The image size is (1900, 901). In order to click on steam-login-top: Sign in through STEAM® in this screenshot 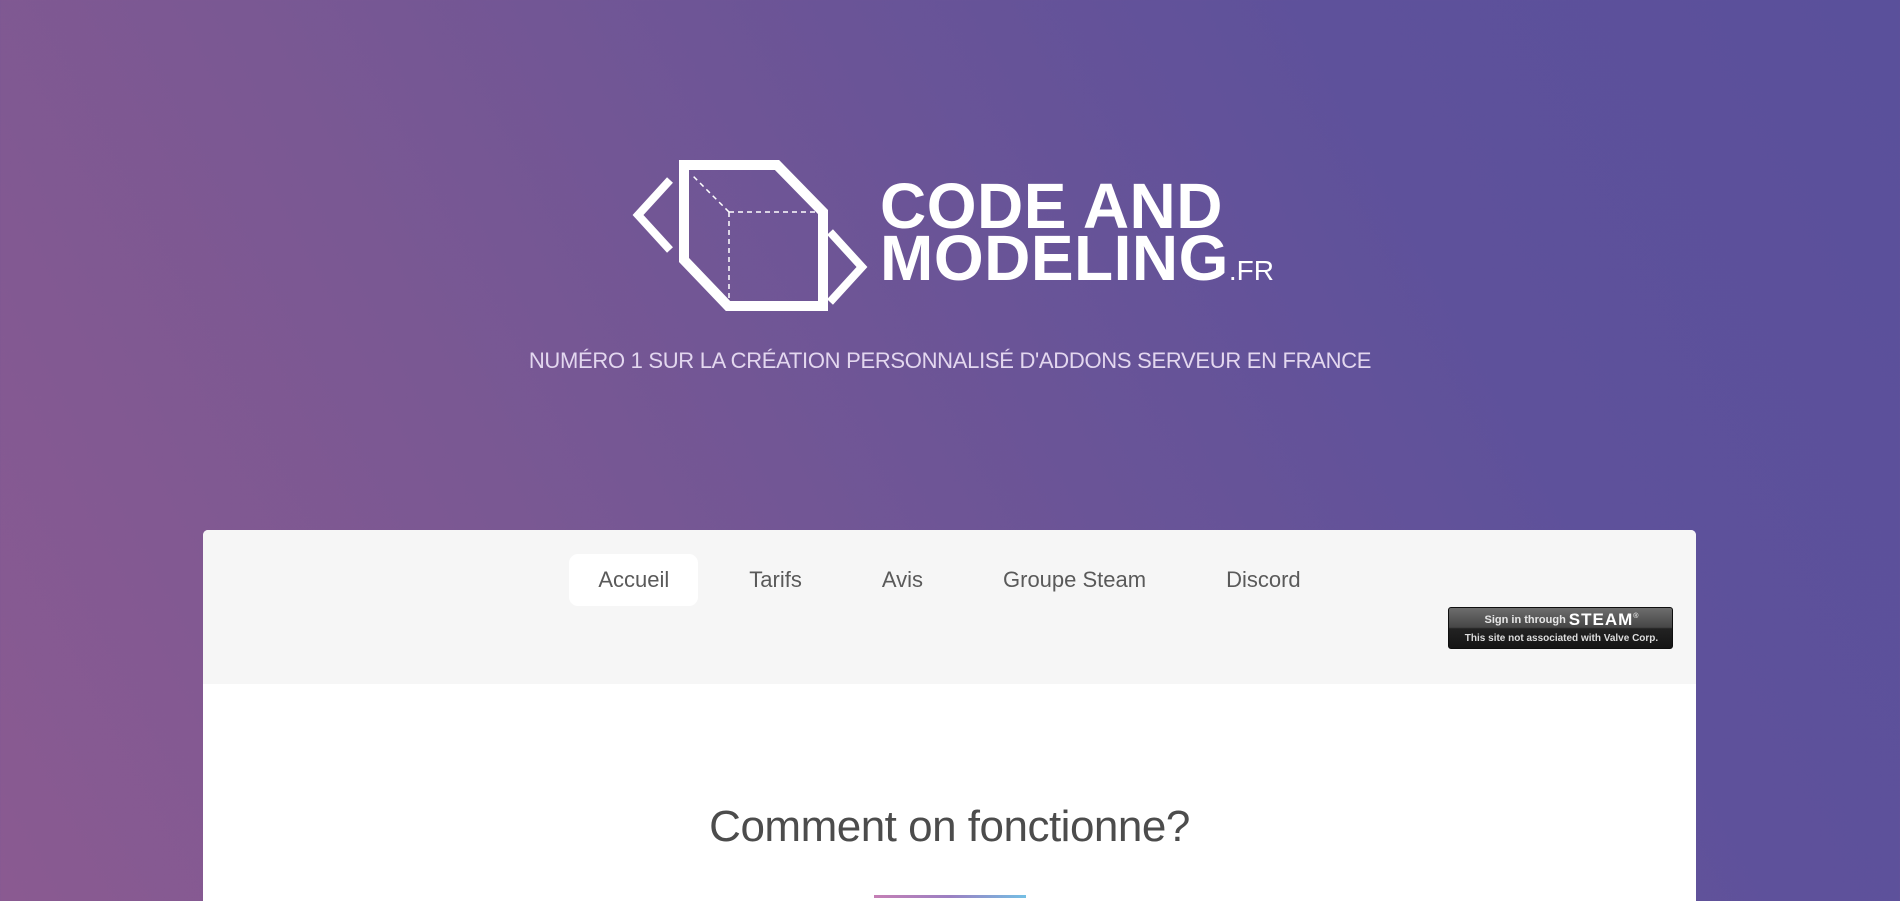, I will do `click(1561, 620)`.